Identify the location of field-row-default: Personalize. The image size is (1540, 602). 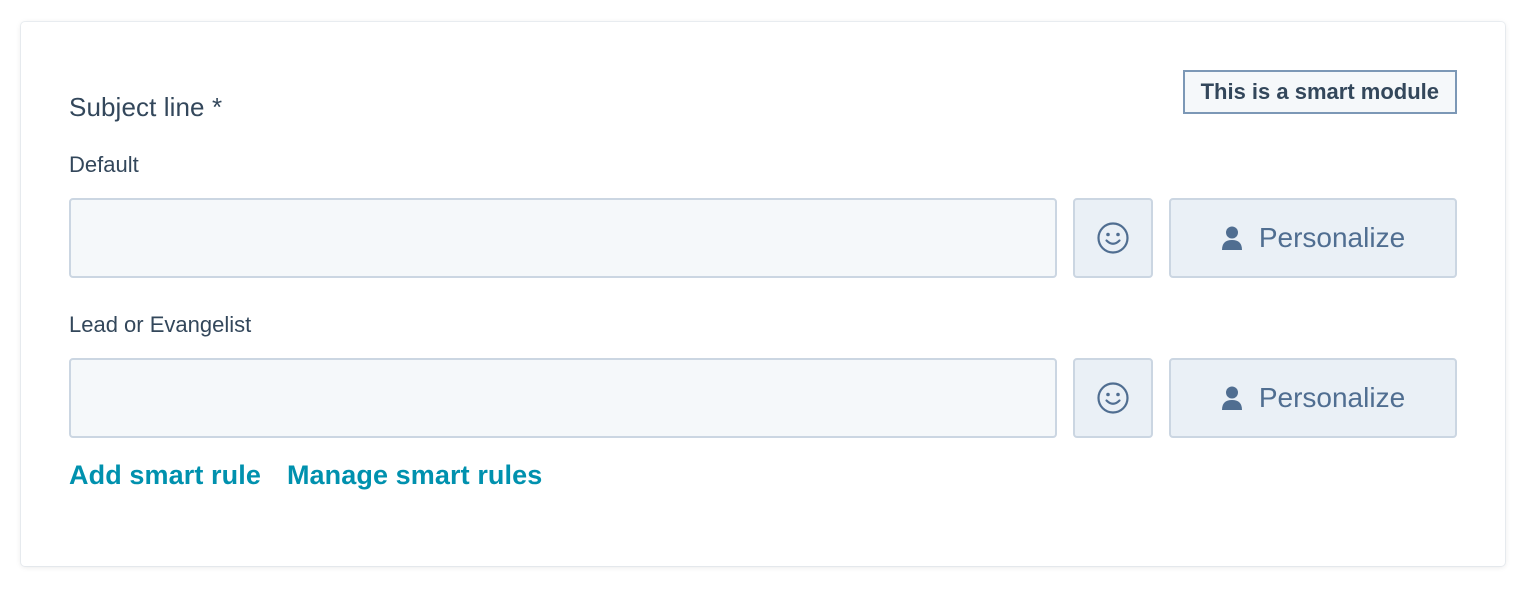
(763, 238).